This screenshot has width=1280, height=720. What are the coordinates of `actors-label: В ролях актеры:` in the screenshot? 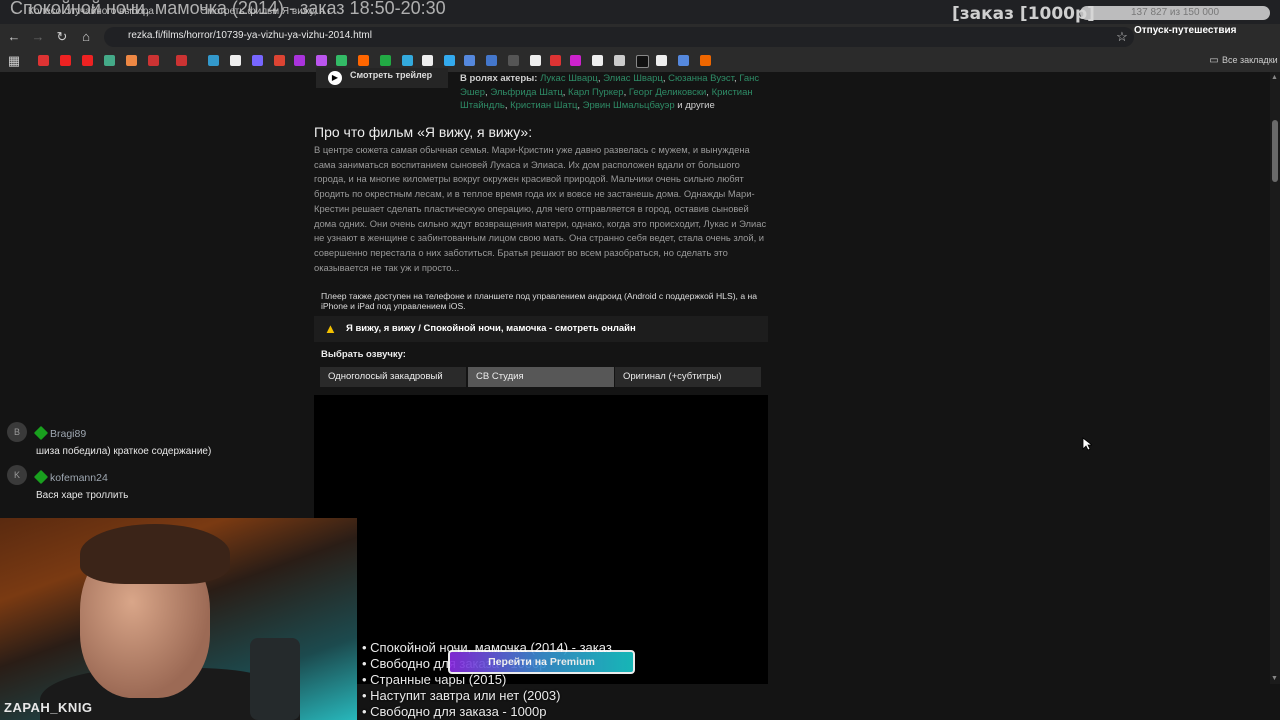 It's located at (499, 78).